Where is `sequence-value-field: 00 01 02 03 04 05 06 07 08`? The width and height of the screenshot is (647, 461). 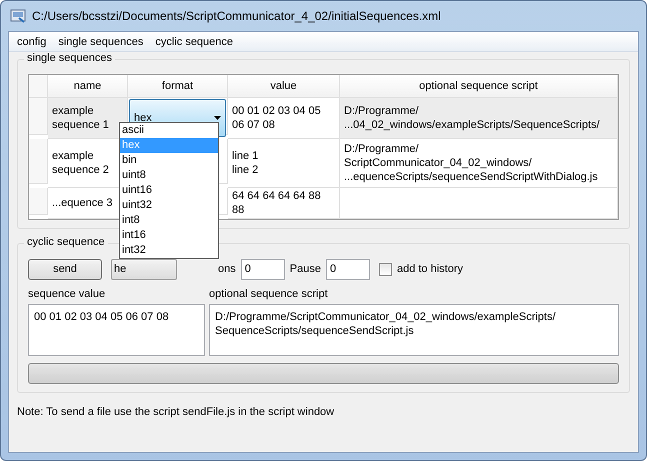 sequence-value-field: 00 01 02 03 04 05 06 07 08 is located at coordinates (116, 330).